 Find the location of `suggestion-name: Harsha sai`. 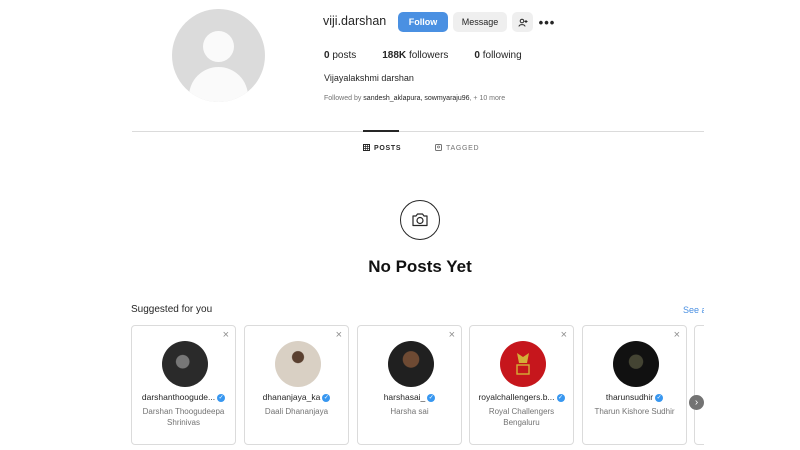

suggestion-name: Harsha sai is located at coordinates (409, 411).